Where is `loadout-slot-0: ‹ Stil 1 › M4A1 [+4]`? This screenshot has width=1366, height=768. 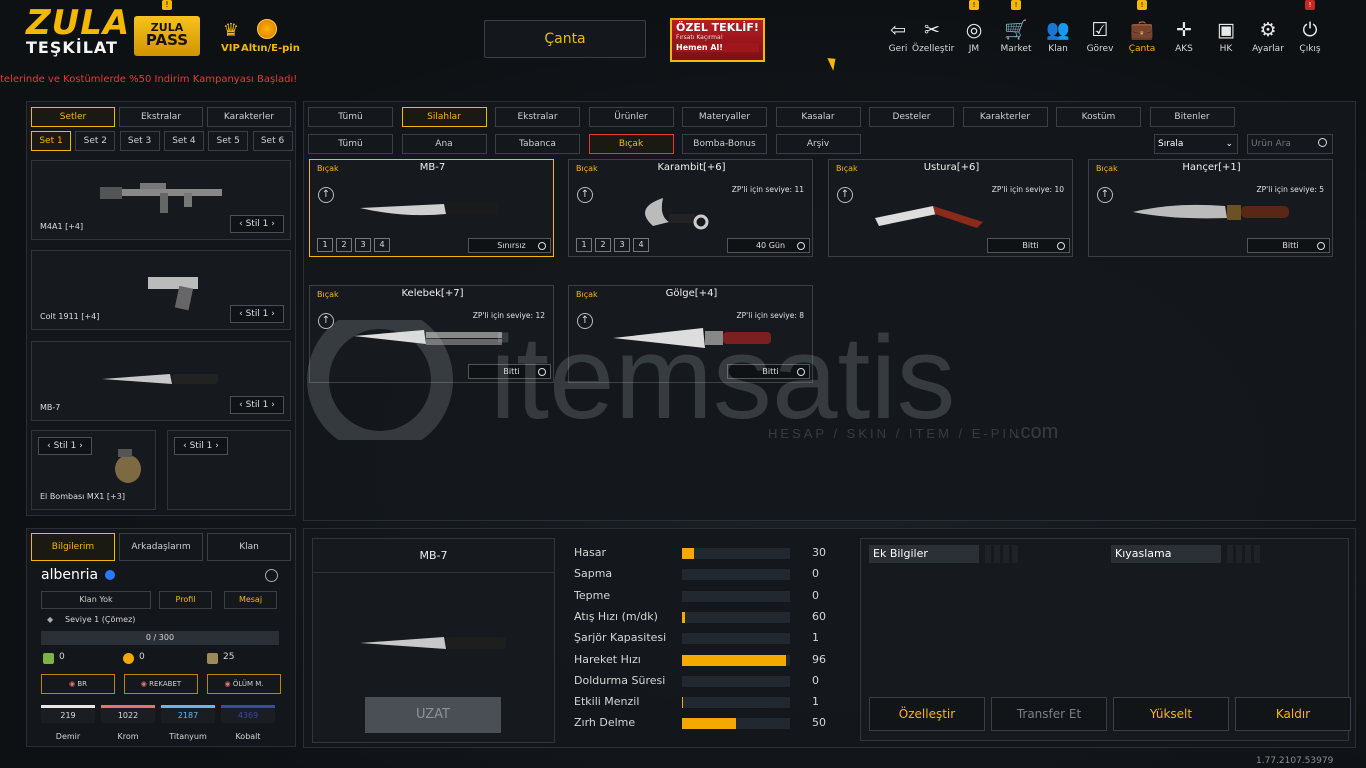 loadout-slot-0: ‹ Stil 1 › M4A1 [+4] is located at coordinates (161, 200).